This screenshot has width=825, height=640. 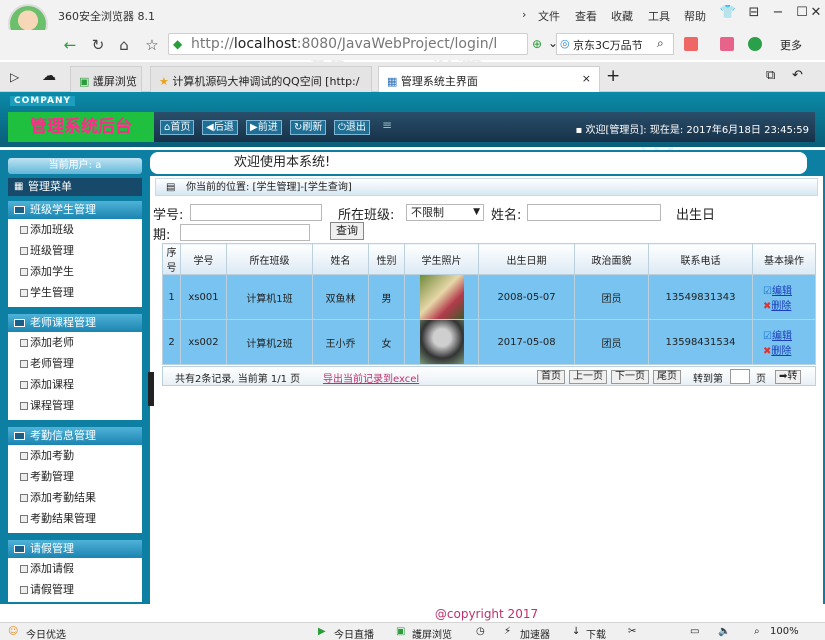 What do you see at coordinates (576, 631) in the screenshot?
I see `download-icon: ↓` at bounding box center [576, 631].